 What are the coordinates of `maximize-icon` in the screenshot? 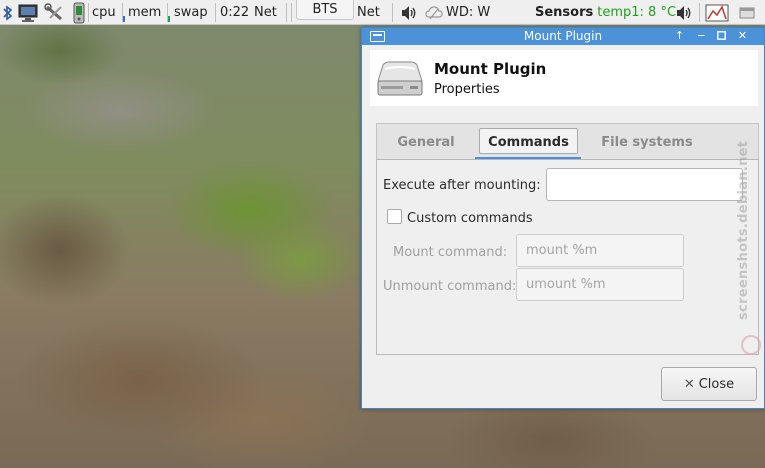 It's located at (721, 36).